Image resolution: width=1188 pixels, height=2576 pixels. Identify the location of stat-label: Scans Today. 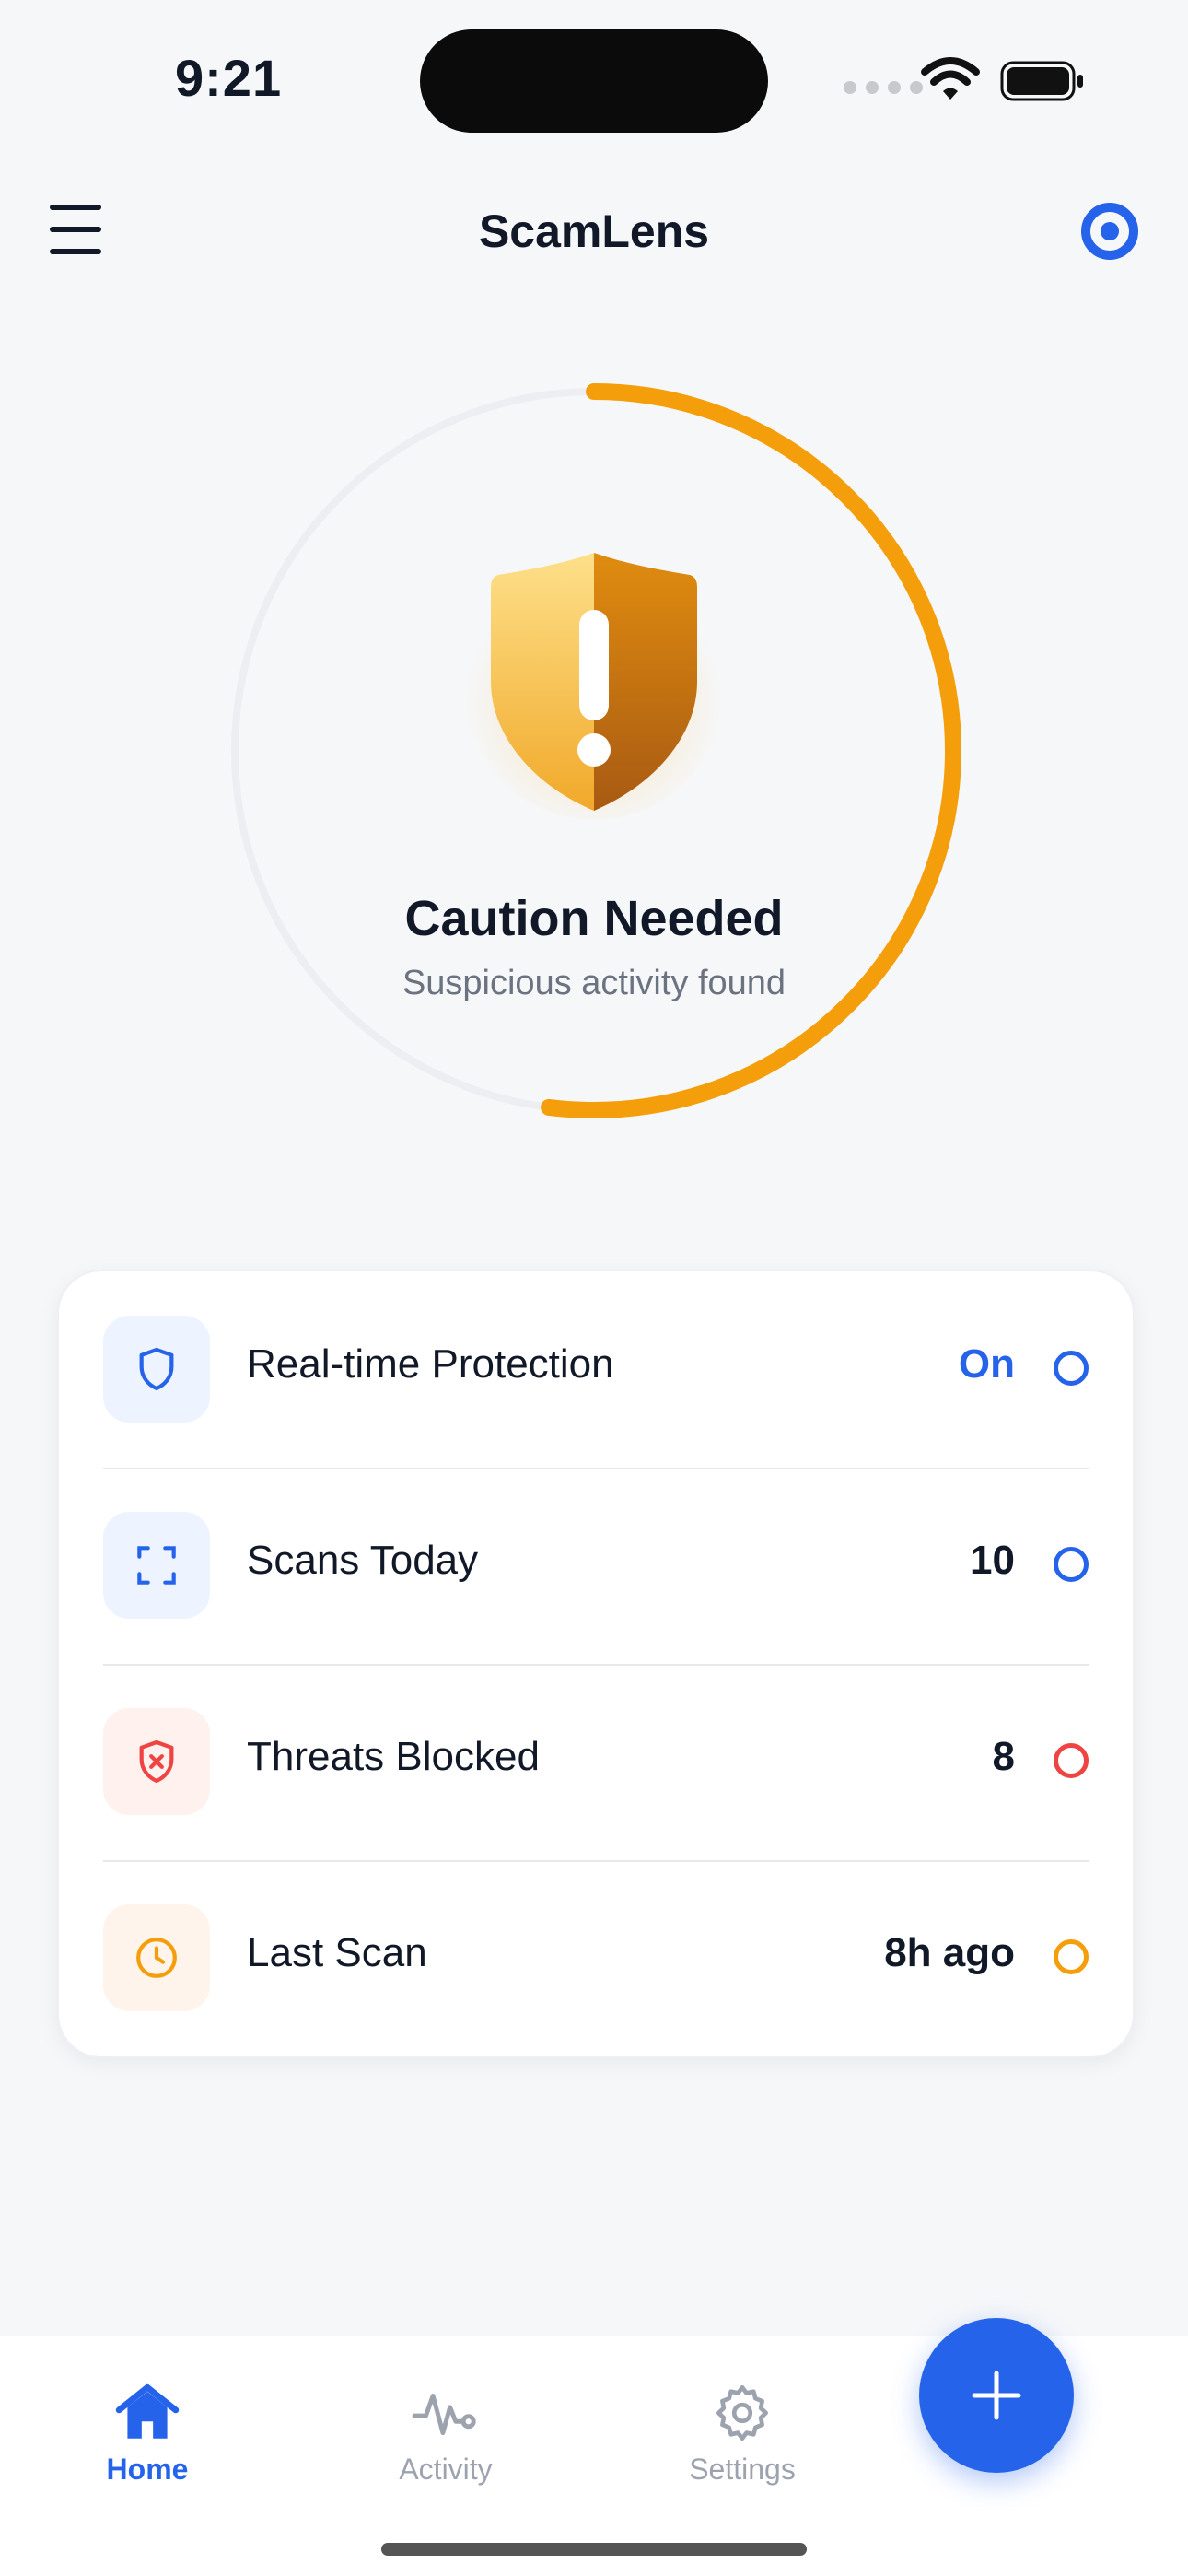
(363, 1560).